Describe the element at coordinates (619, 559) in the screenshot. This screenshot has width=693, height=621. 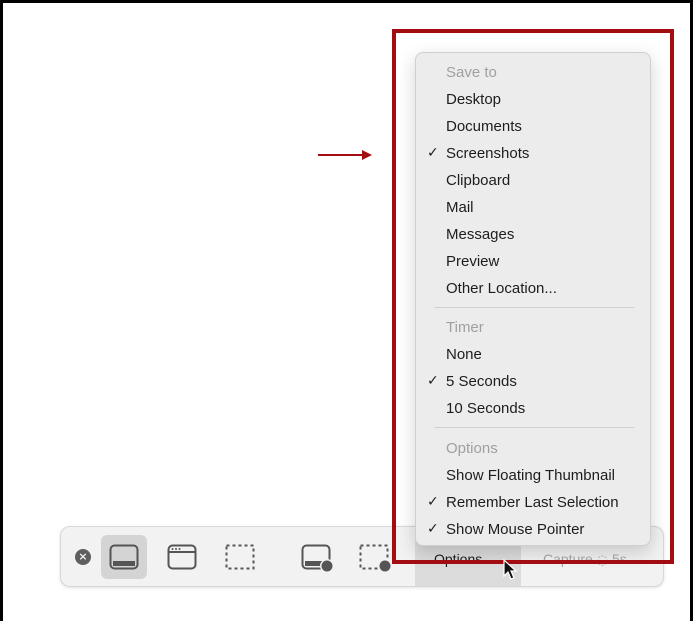
I see `capture-timer-value: 5s` at that location.